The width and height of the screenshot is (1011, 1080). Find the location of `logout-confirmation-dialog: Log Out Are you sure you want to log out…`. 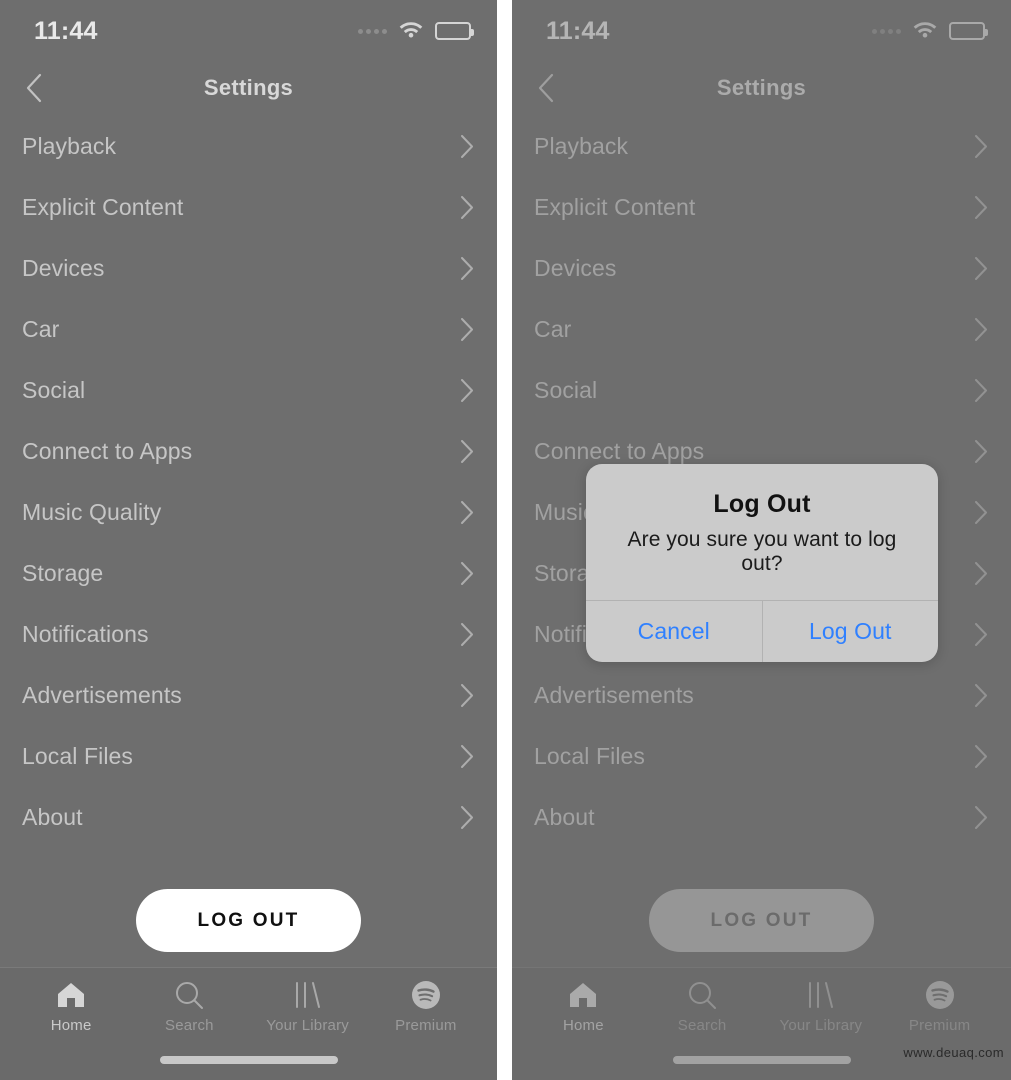

logout-confirmation-dialog: Log Out Are you sure you want to log out… is located at coordinates (762, 563).